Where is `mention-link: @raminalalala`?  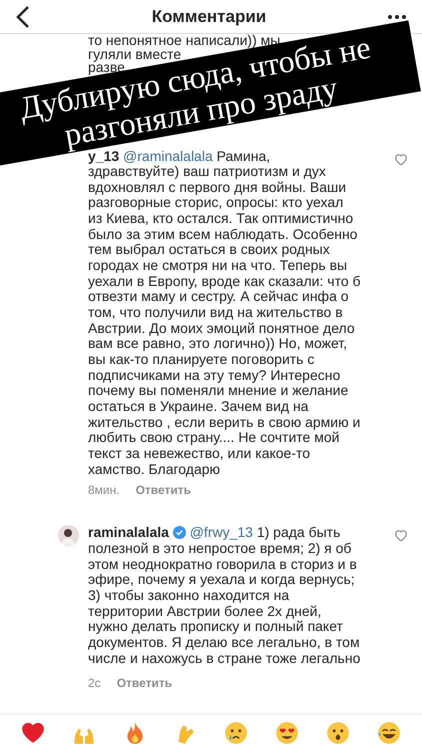
mention-link: @raminalalala is located at coordinates (168, 156).